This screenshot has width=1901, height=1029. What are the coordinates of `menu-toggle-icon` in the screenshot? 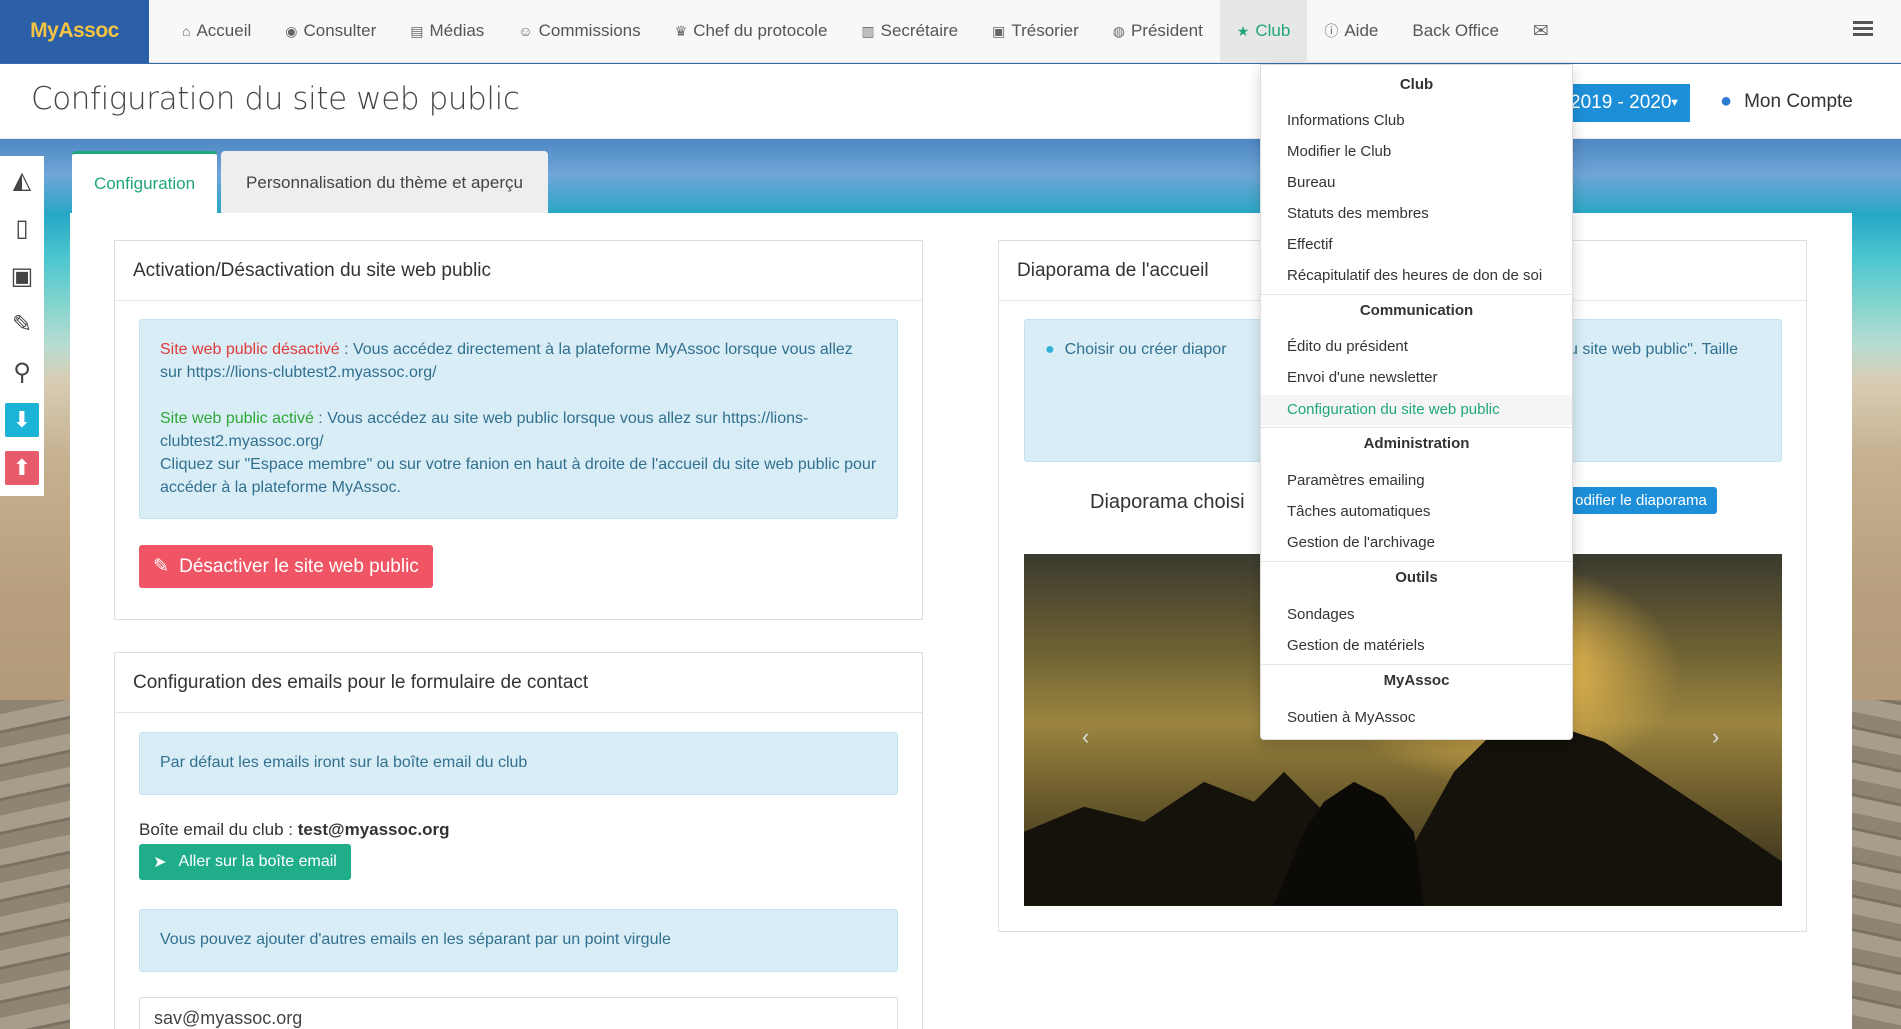 It's located at (1863, 30).